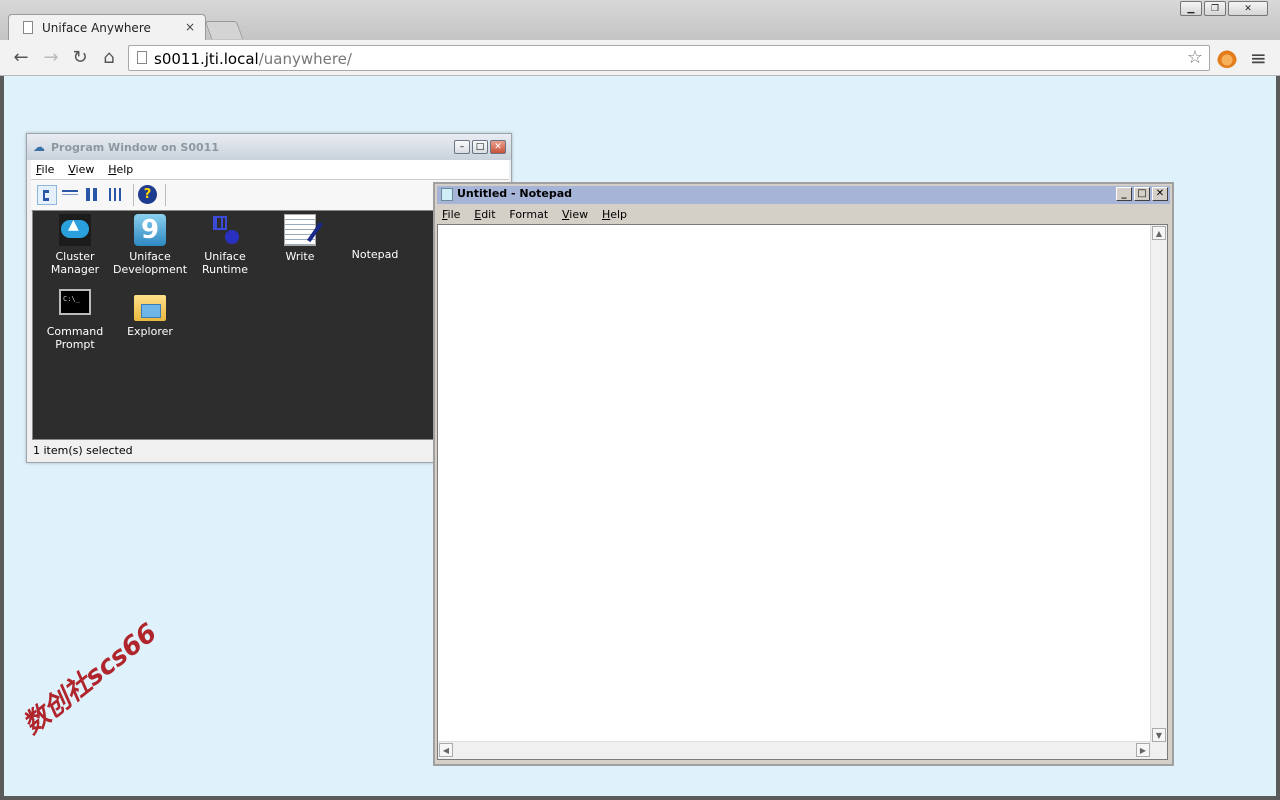  What do you see at coordinates (794, 750) in the screenshot?
I see `horizontal-scrollbar: ◀ ▶` at bounding box center [794, 750].